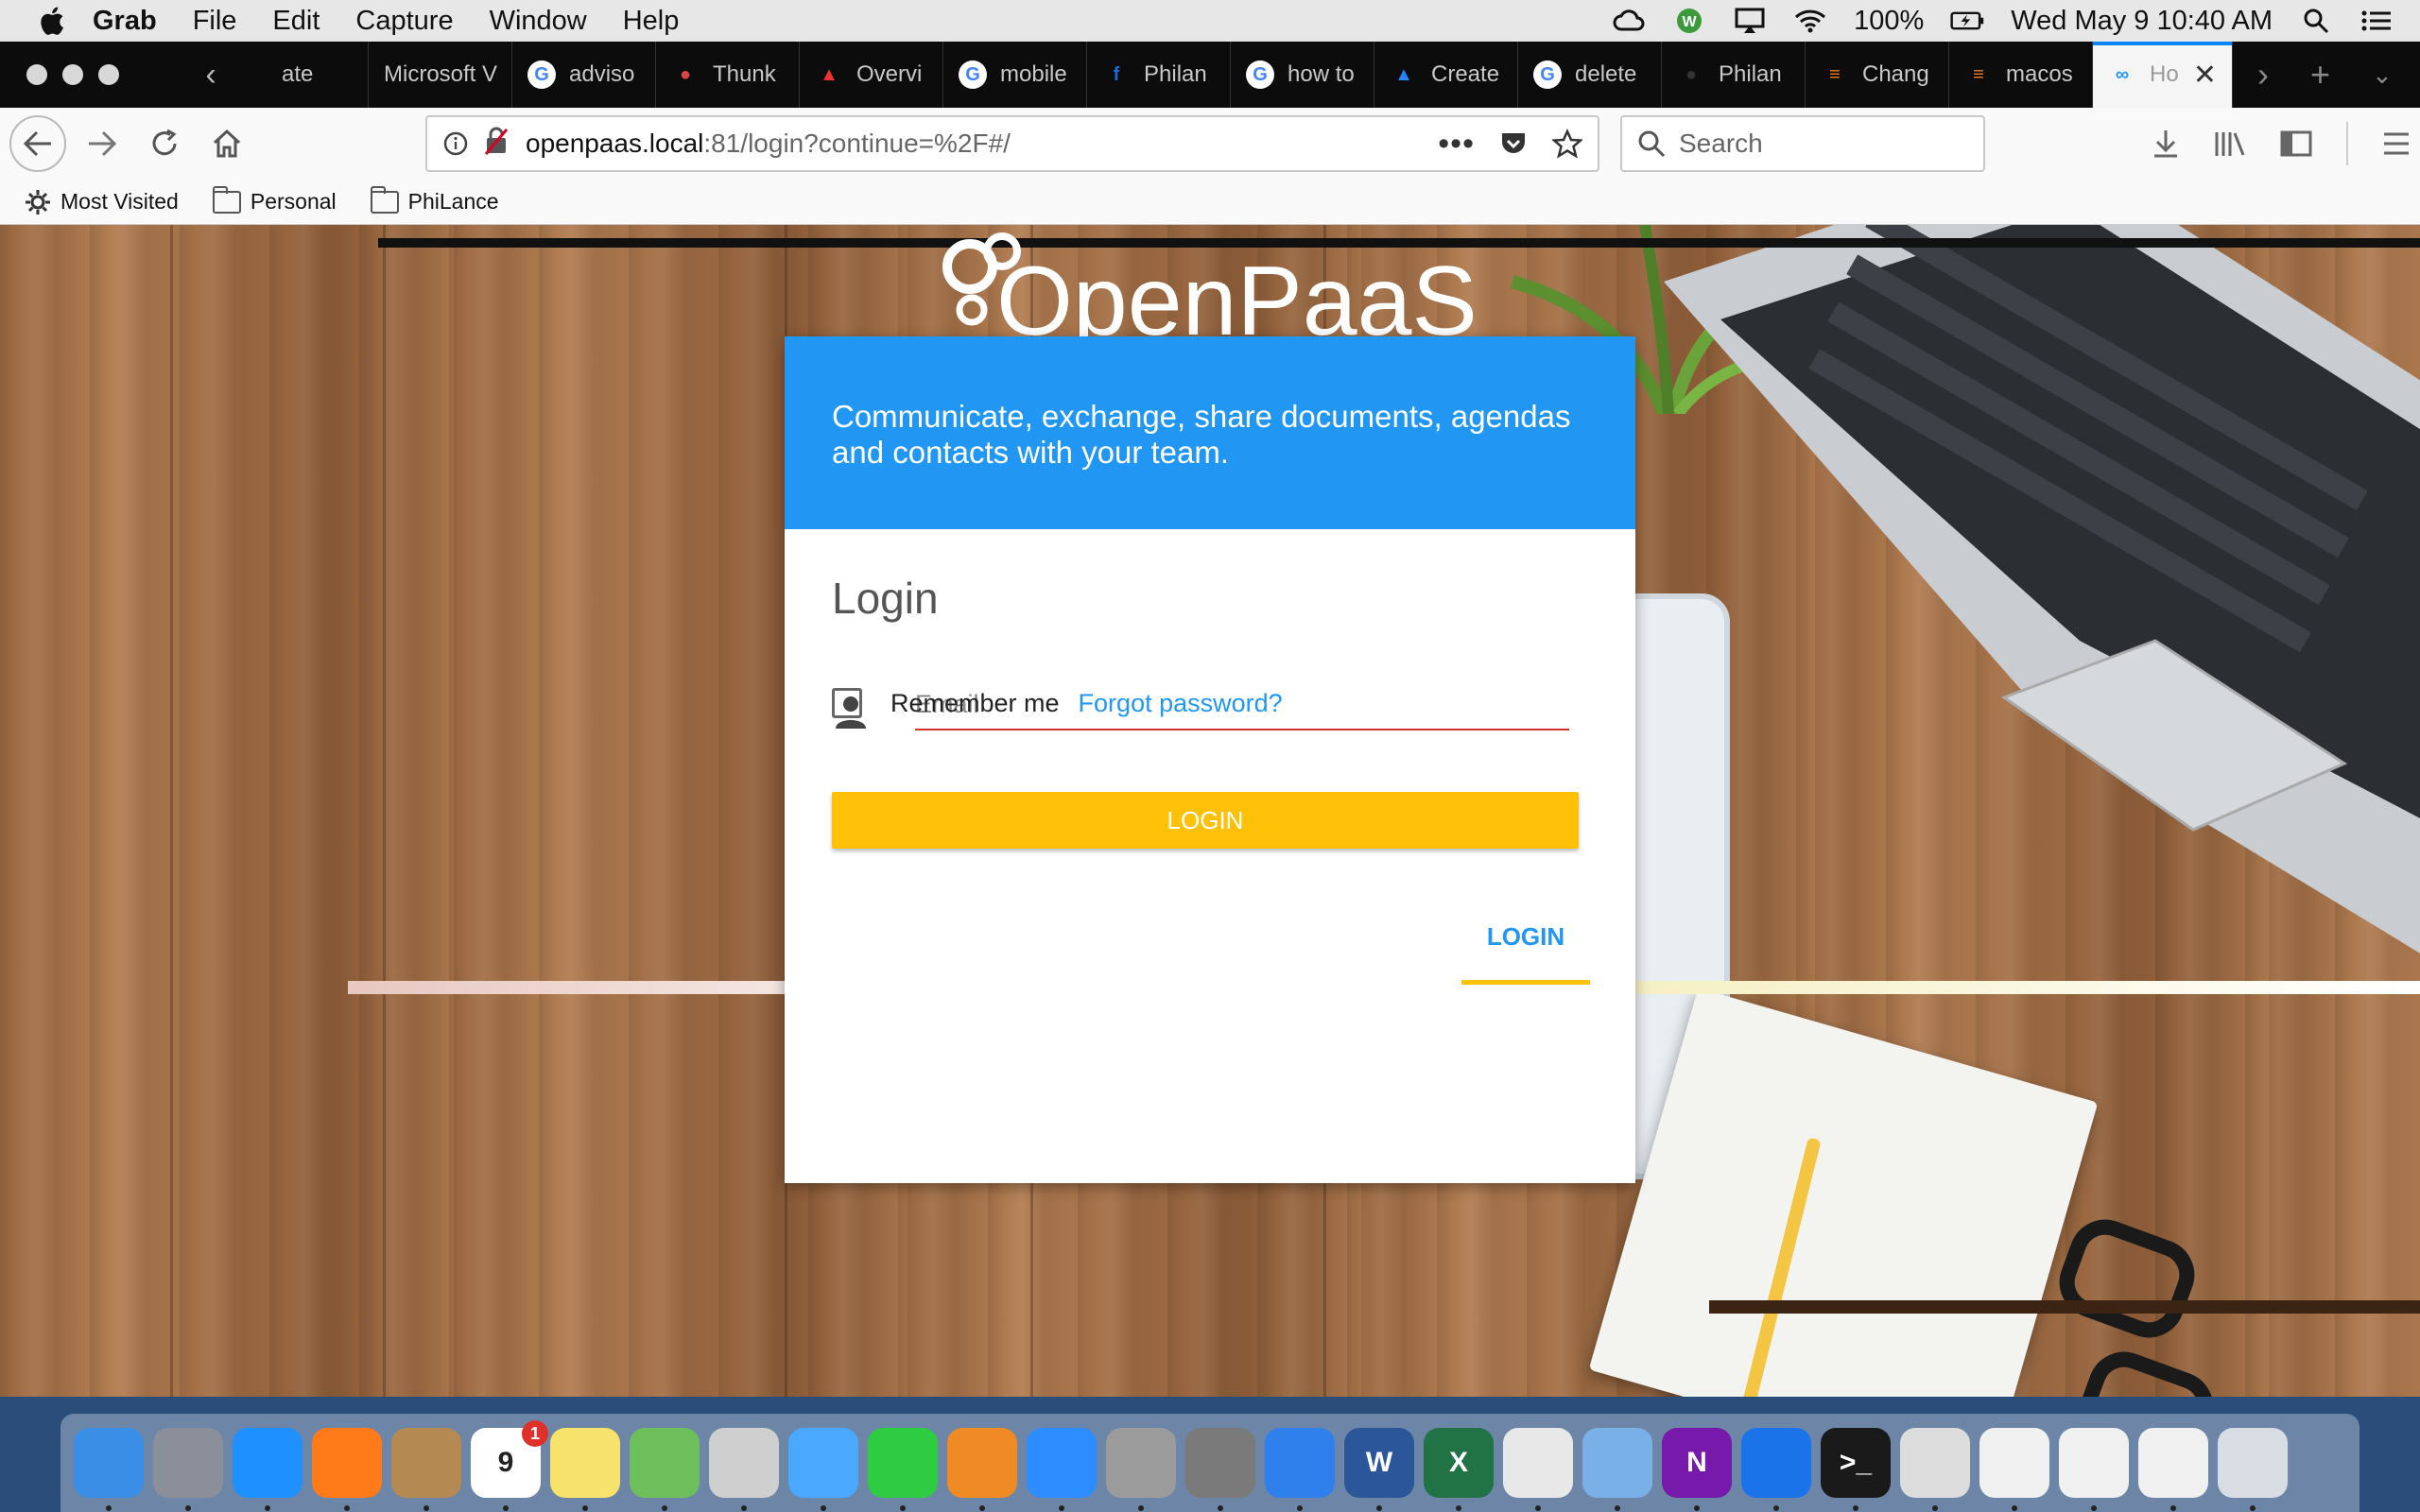 The height and width of the screenshot is (1512, 2420). Describe the element at coordinates (226, 143) in the screenshot. I see `home-button` at that location.